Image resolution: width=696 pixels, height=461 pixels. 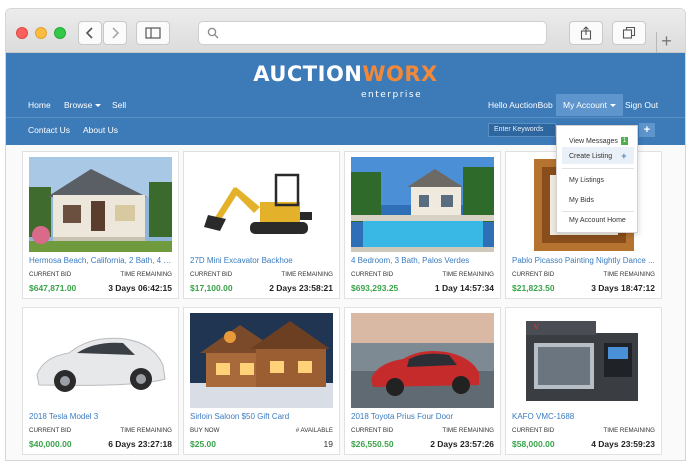 I want to click on listing-time-remaining: 1 Day 14:57:34, so click(x=464, y=288).